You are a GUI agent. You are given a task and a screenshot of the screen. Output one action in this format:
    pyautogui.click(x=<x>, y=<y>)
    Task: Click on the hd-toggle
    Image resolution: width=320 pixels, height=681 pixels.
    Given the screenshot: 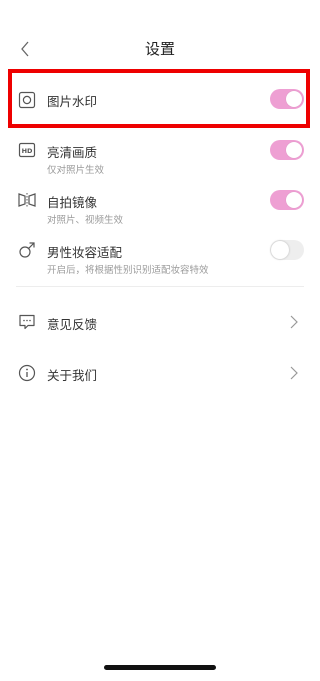 What is the action you would take?
    pyautogui.click(x=287, y=150)
    